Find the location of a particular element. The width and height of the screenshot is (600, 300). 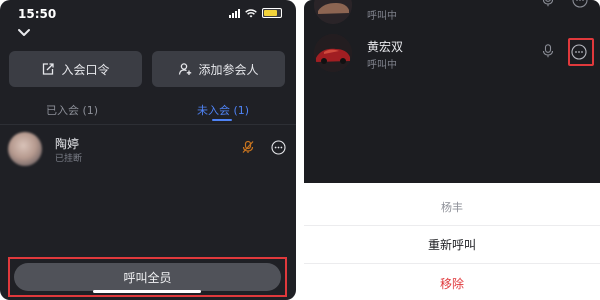

call-all-label: 呼叫全员 is located at coordinates (147, 277).